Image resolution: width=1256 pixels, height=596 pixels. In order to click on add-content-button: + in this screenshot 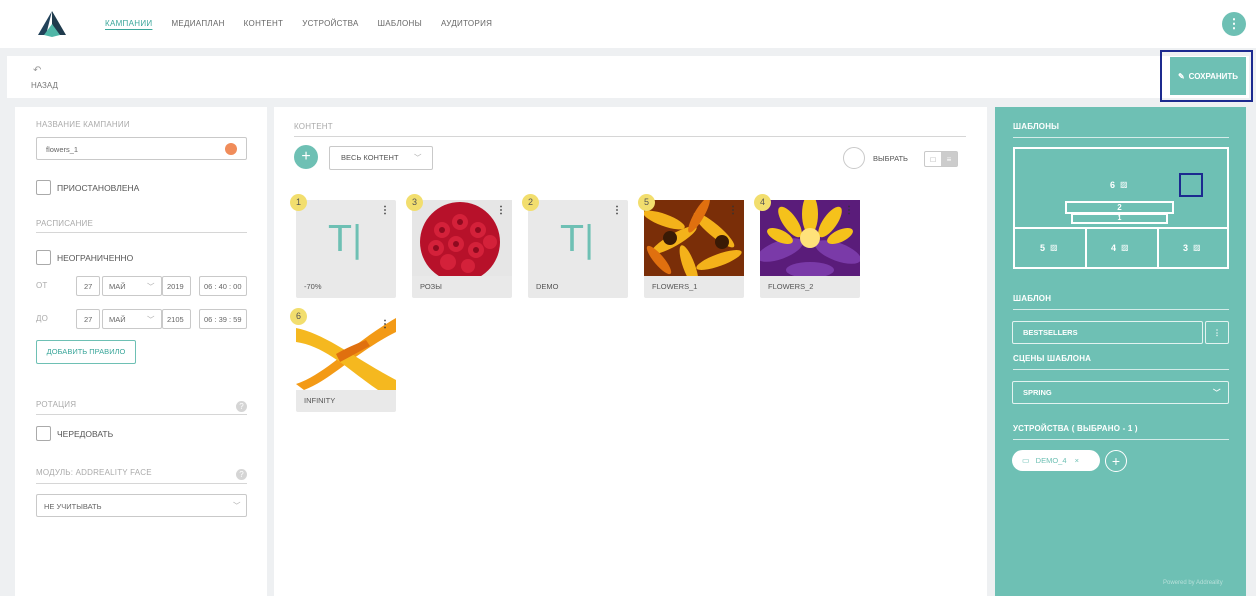, I will do `click(306, 157)`.